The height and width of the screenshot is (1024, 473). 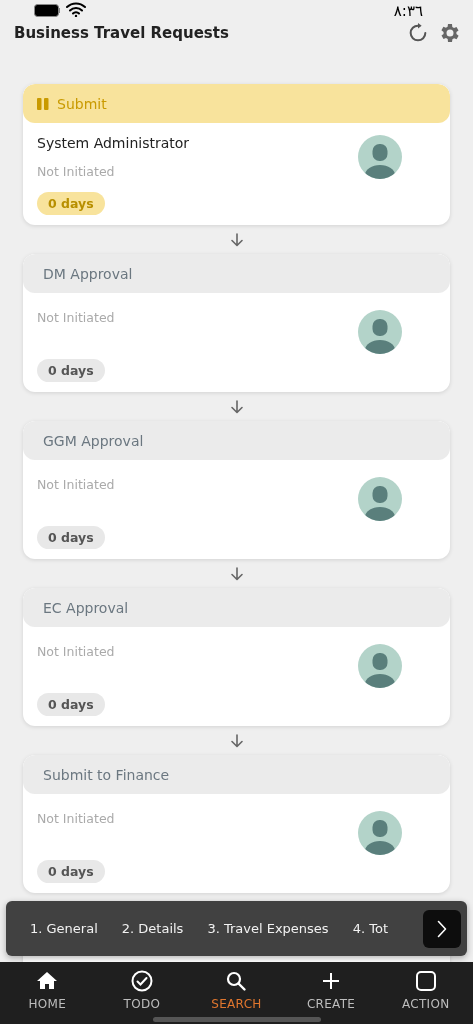 I want to click on search-icon, so click(x=236, y=981).